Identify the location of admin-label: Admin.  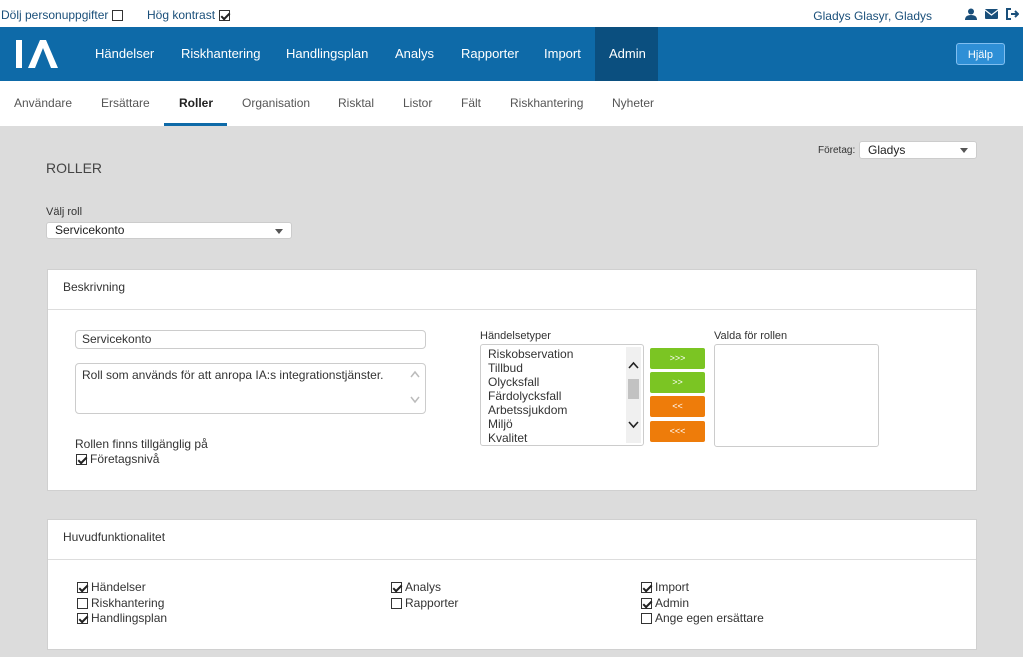
(672, 603).